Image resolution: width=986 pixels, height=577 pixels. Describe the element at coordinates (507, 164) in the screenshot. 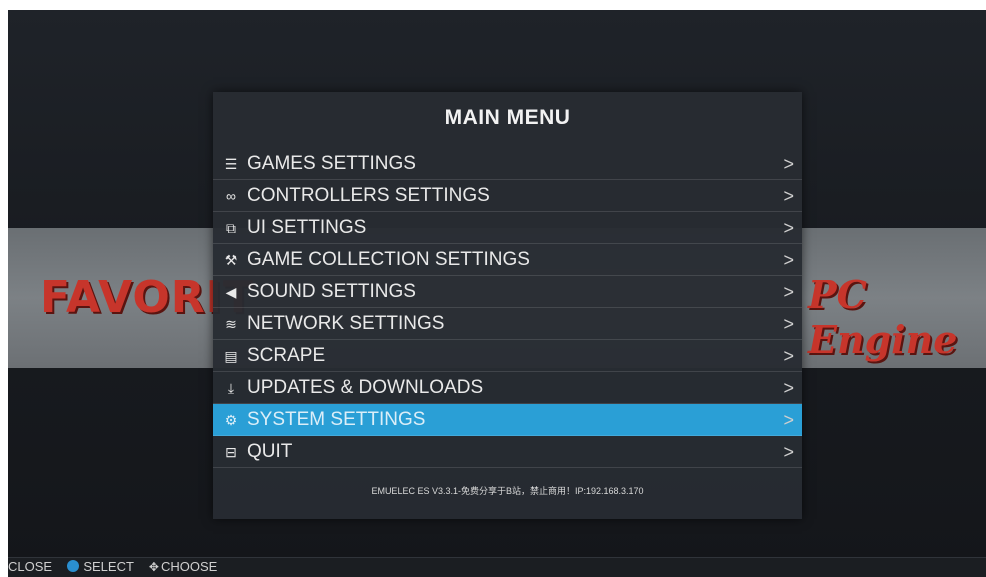

I see `menu-item-games-settings: ☰ GAMES SETTINGS >` at that location.